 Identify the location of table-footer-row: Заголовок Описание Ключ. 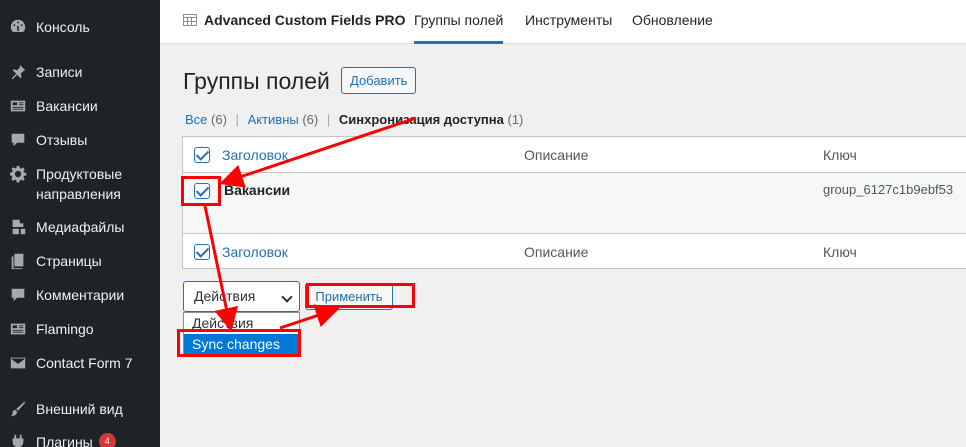
(574, 252).